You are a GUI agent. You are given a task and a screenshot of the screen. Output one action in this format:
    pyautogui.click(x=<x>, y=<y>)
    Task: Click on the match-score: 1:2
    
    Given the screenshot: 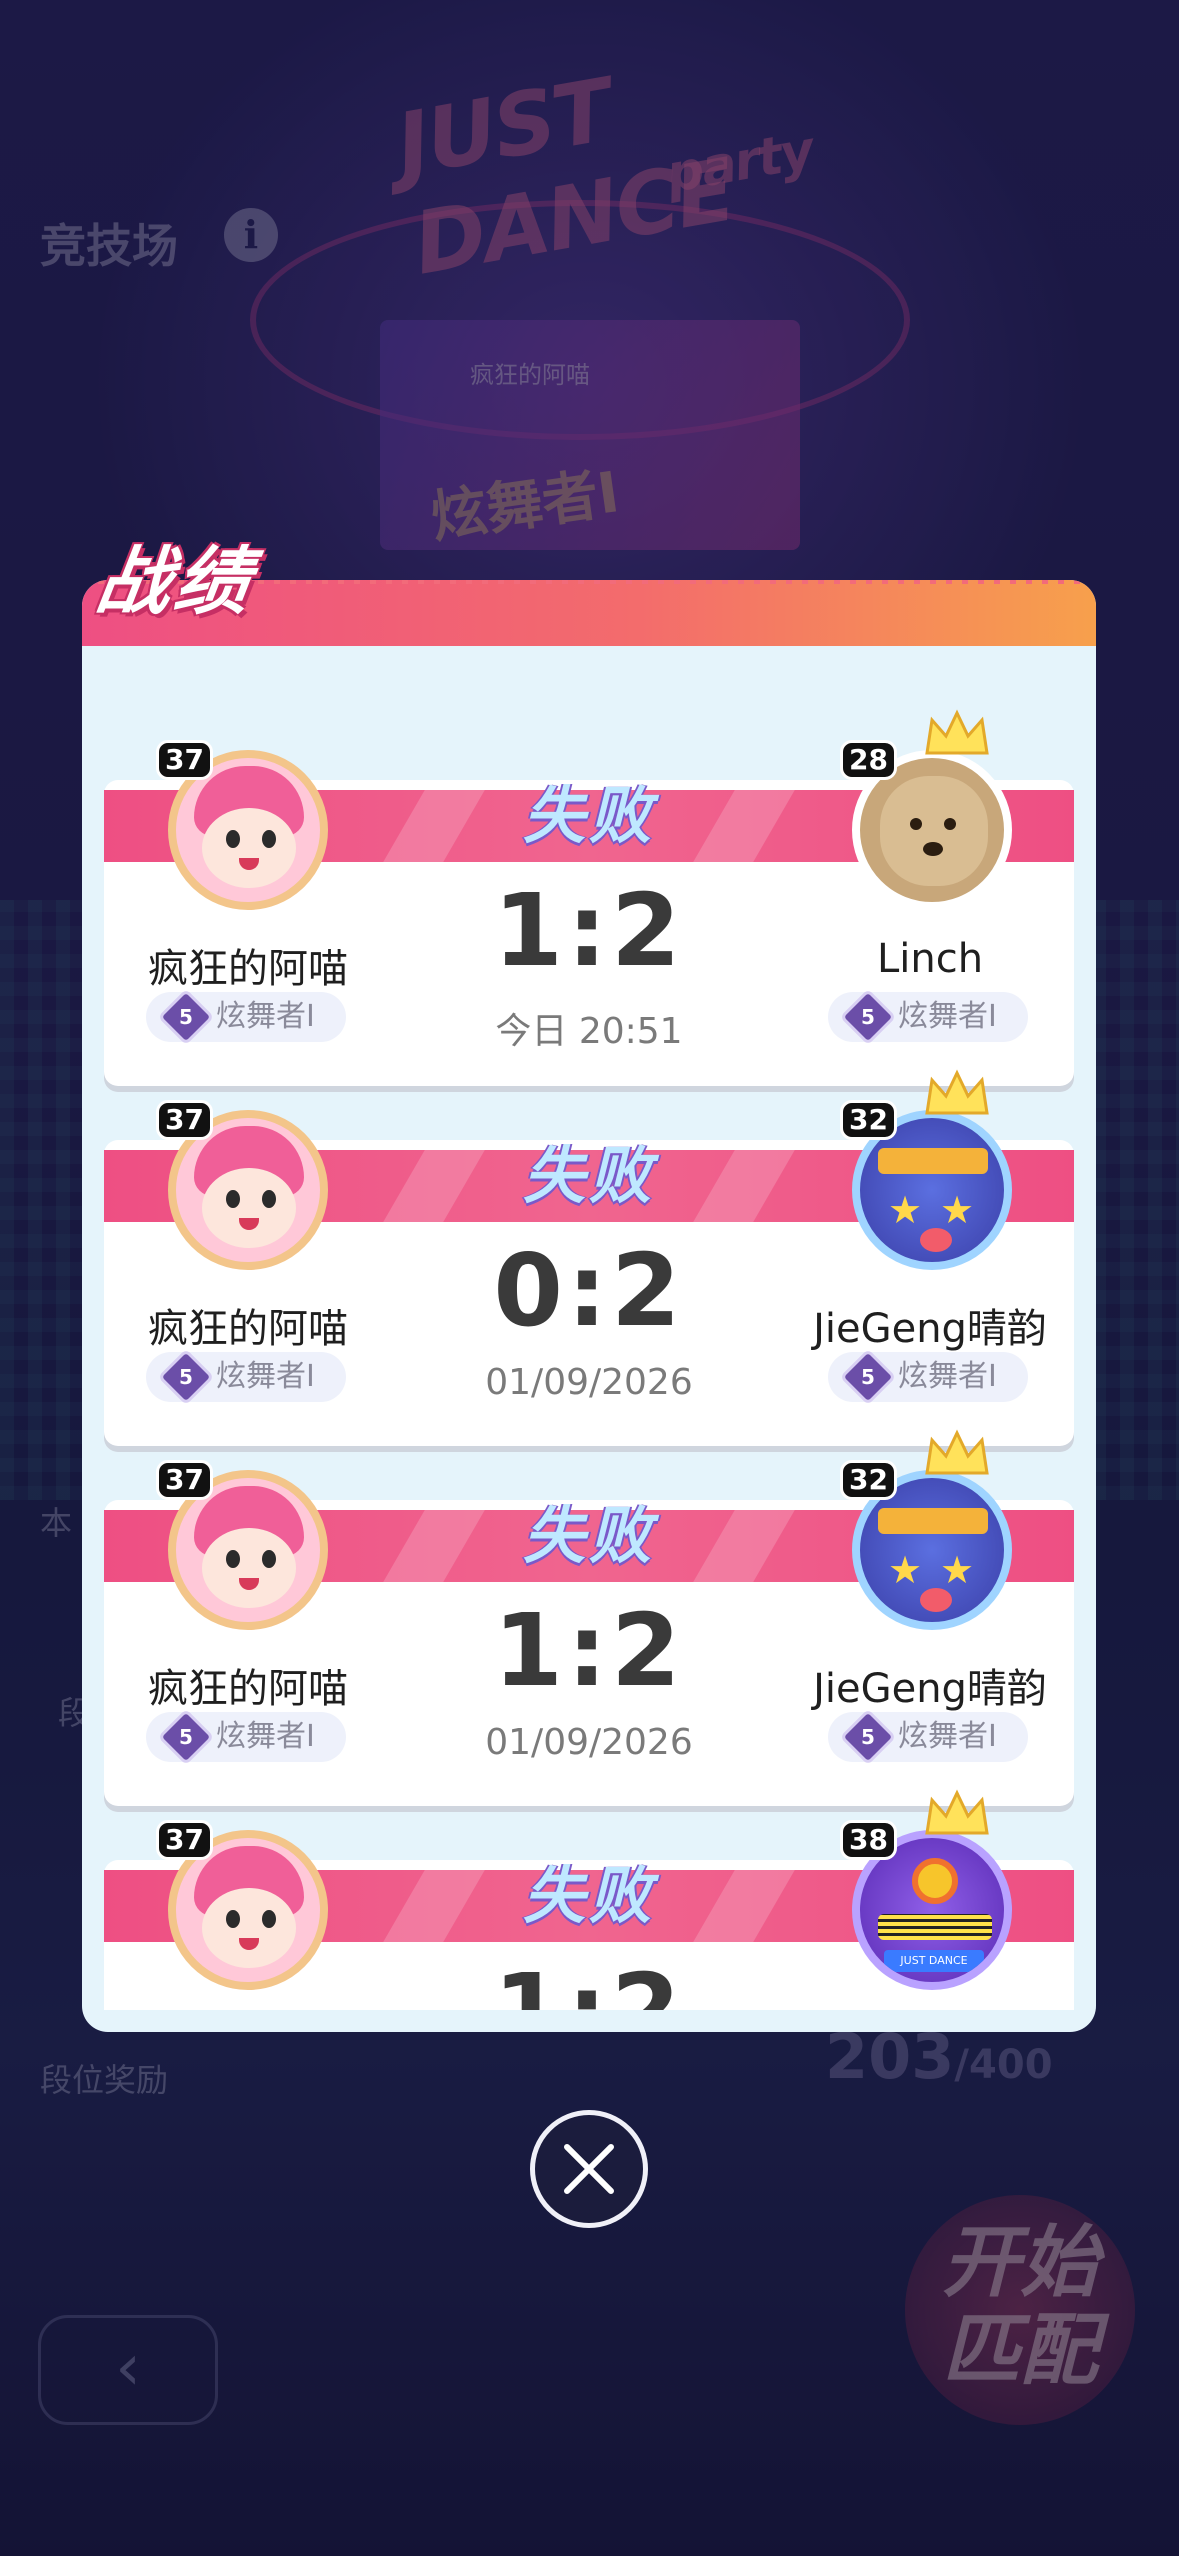 What is the action you would take?
    pyautogui.click(x=589, y=1981)
    